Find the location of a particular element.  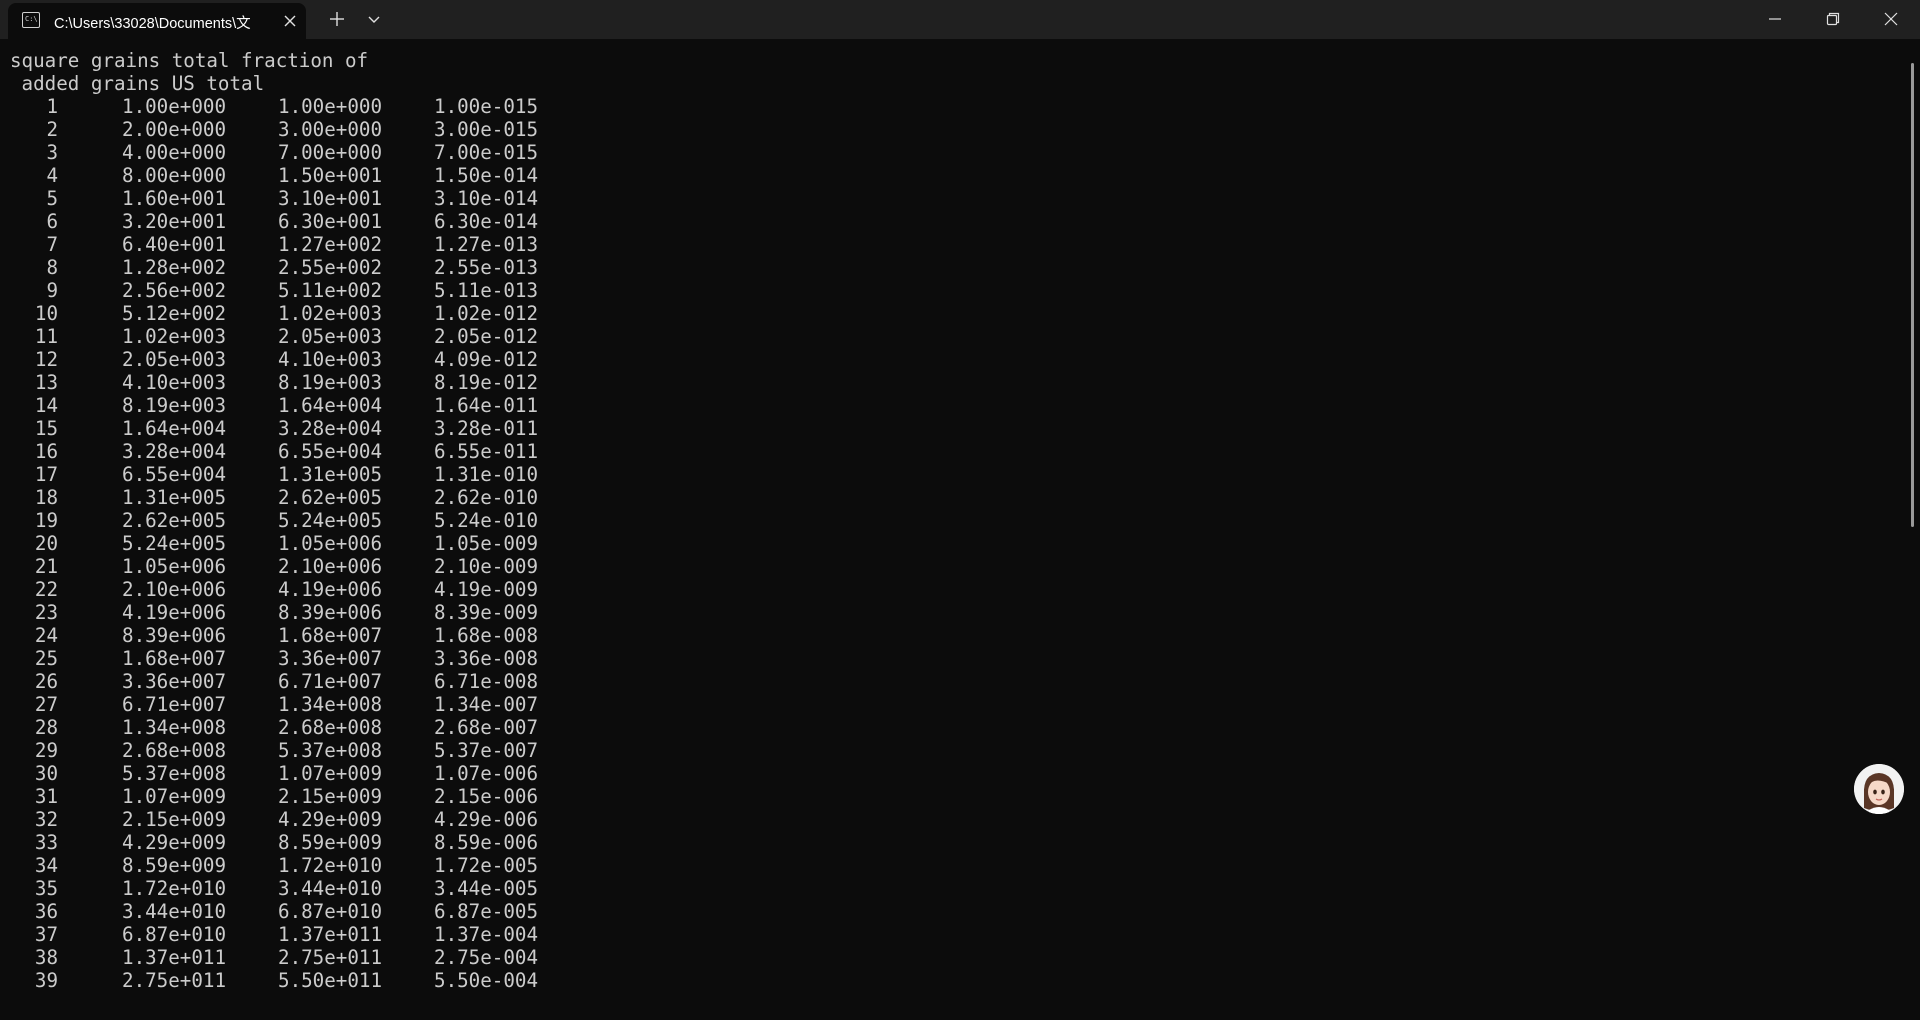

table-row: 13 4.10e+003 8.19e+003 8.19e-012 is located at coordinates (280, 382).